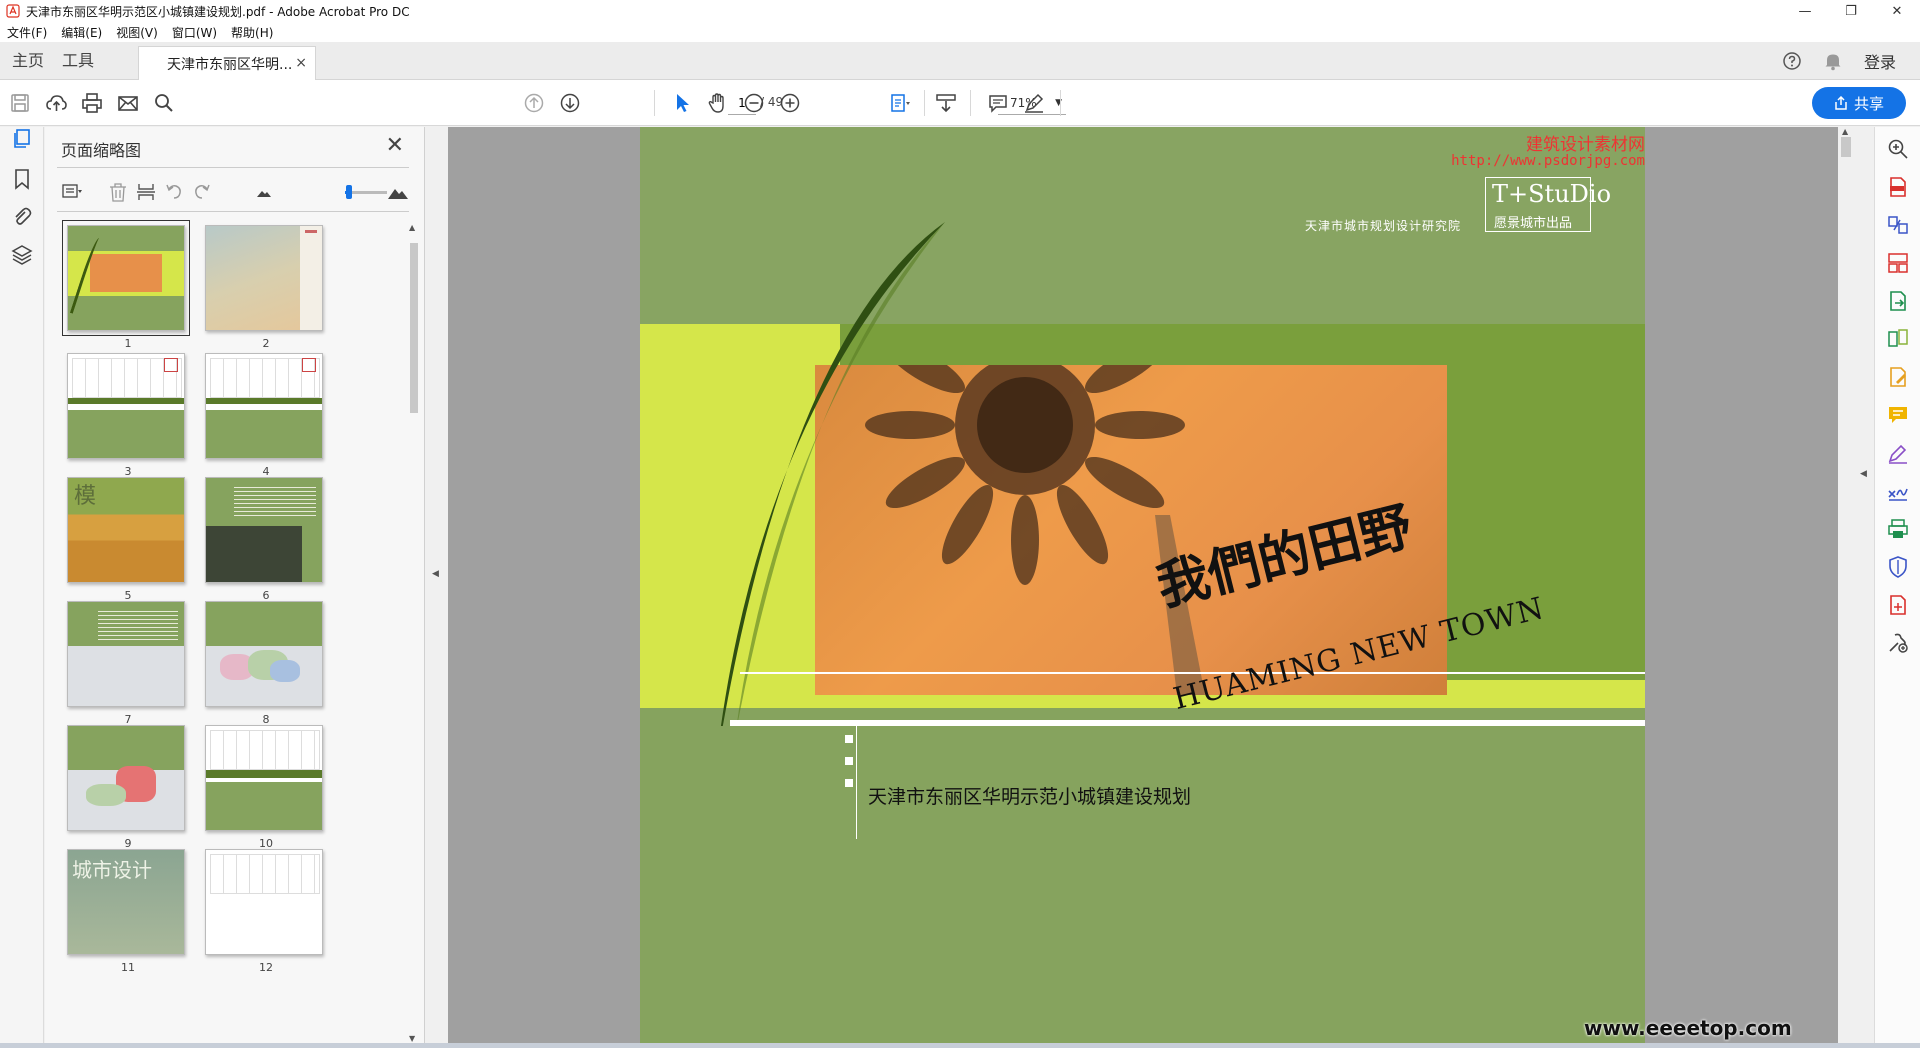  I want to click on fill-sign-icon, so click(1898, 453).